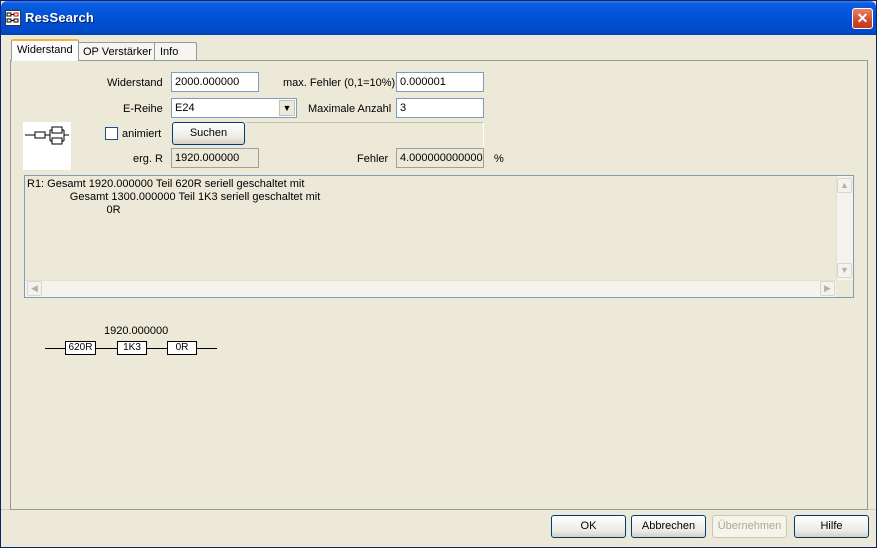 This screenshot has height=548, width=877. I want to click on circuit-total-label: 1920.000000, so click(136, 331).